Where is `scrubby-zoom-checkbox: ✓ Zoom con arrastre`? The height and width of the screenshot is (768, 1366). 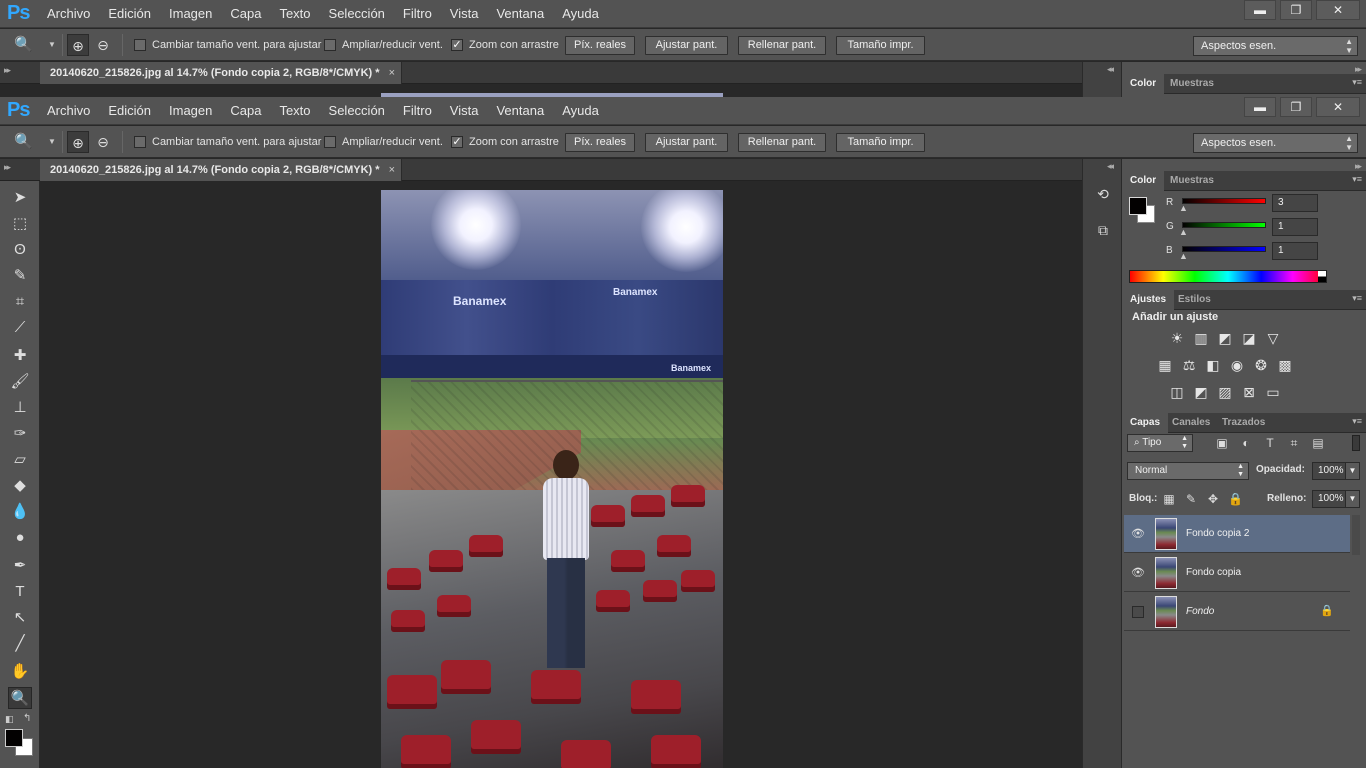
scrubby-zoom-checkbox: ✓ Zoom con arrastre is located at coordinates (505, 142).